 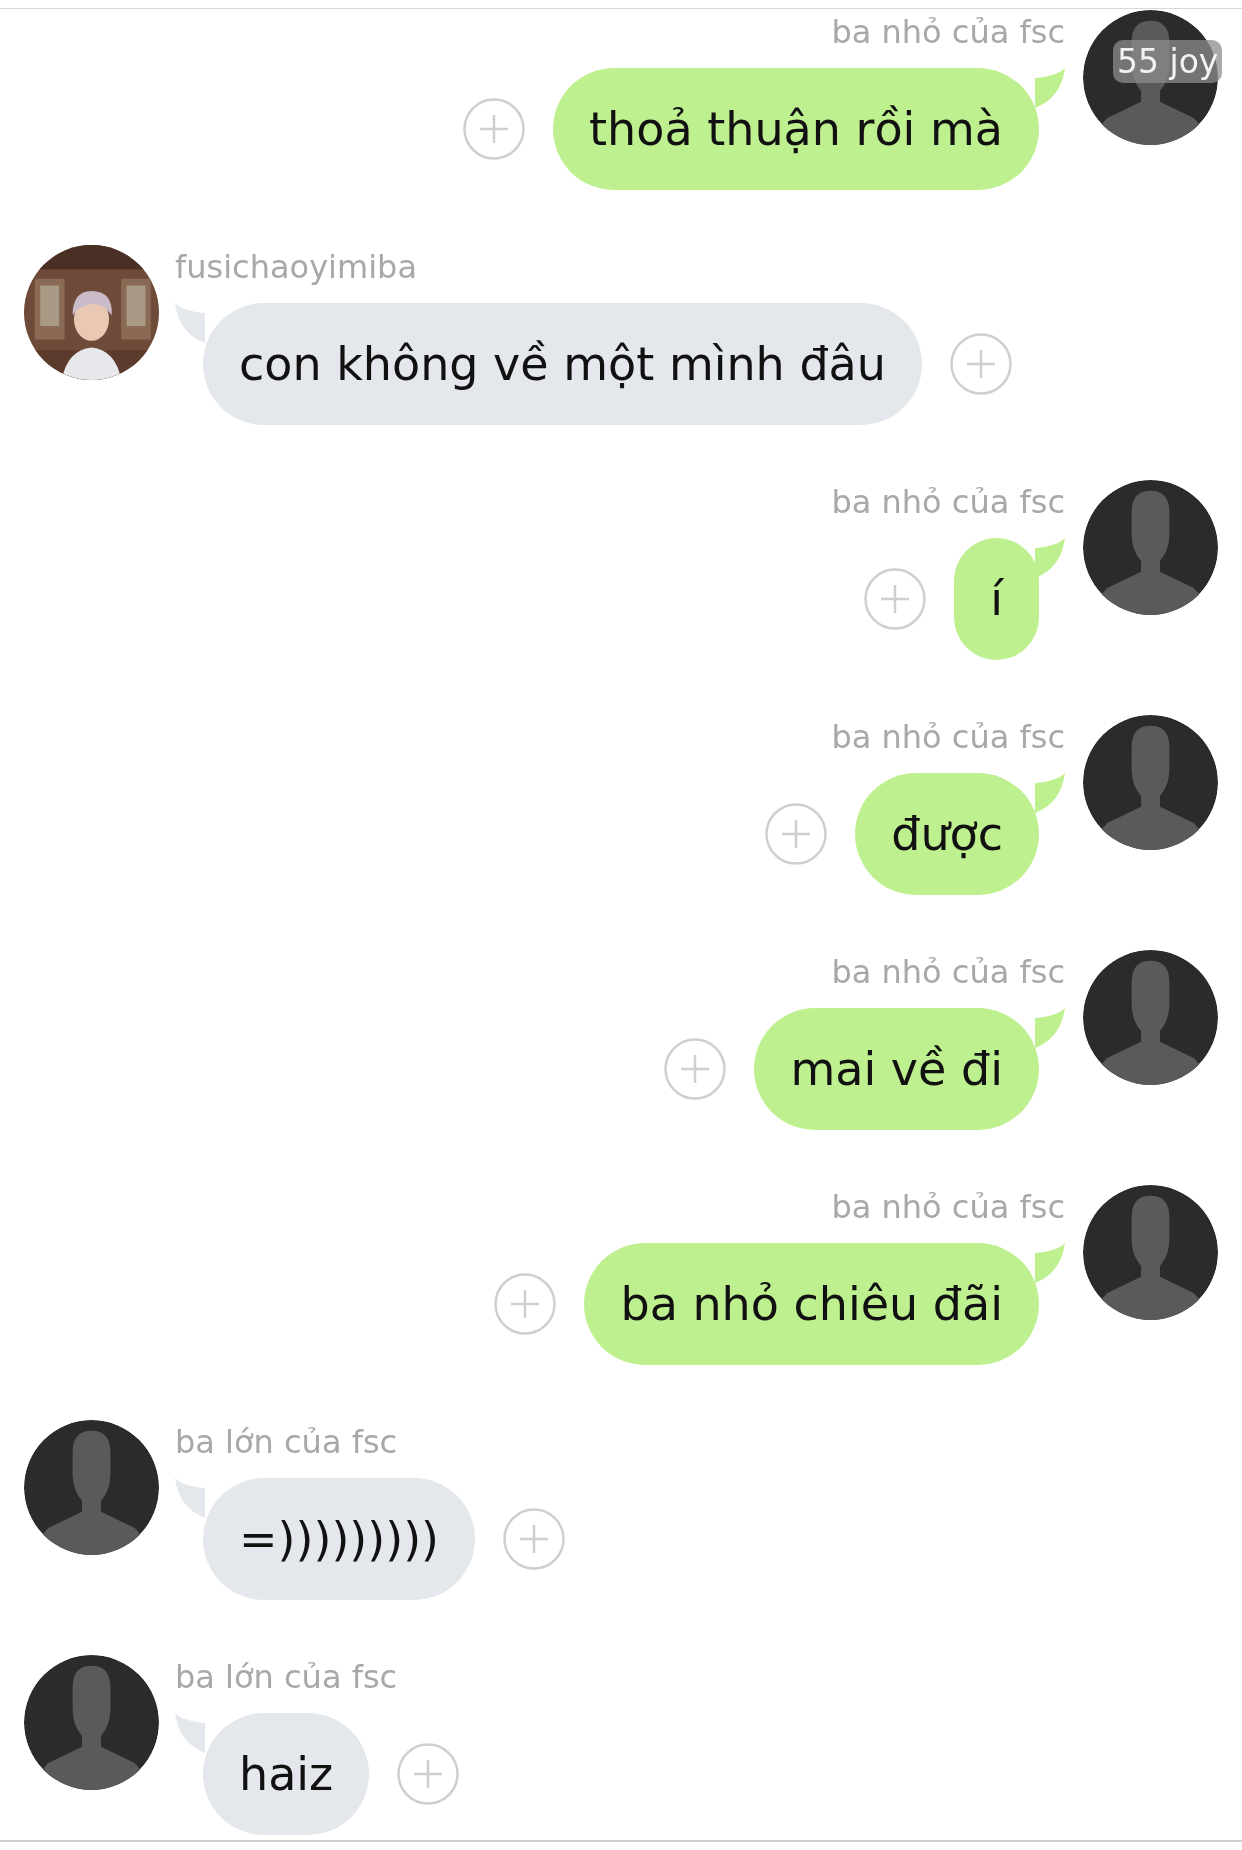 I want to click on sticker-label: 55 joy, so click(x=1168, y=61).